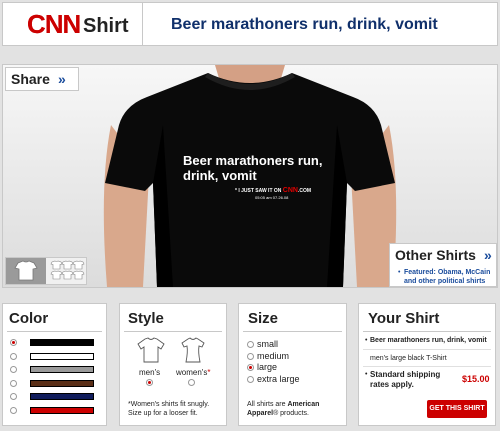  Describe the element at coordinates (404, 318) in the screenshot. I see `your-shirt-title: Your Shirt` at that location.